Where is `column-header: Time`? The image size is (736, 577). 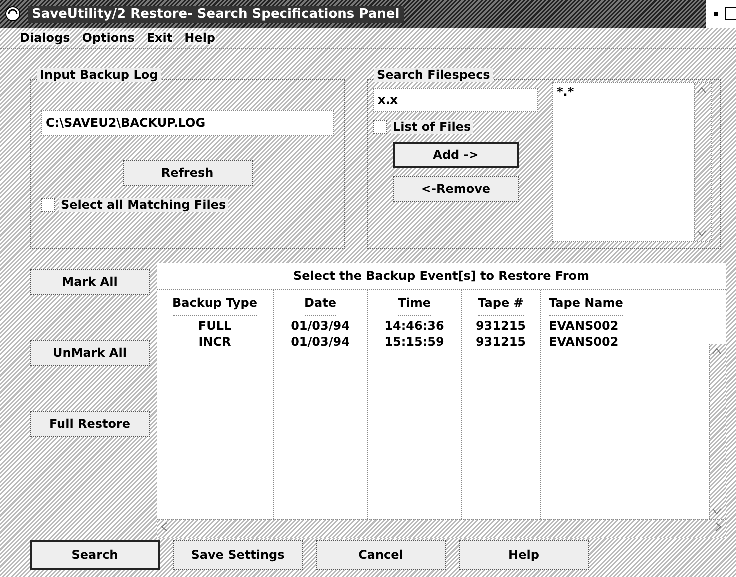 column-header: Time is located at coordinates (414, 306).